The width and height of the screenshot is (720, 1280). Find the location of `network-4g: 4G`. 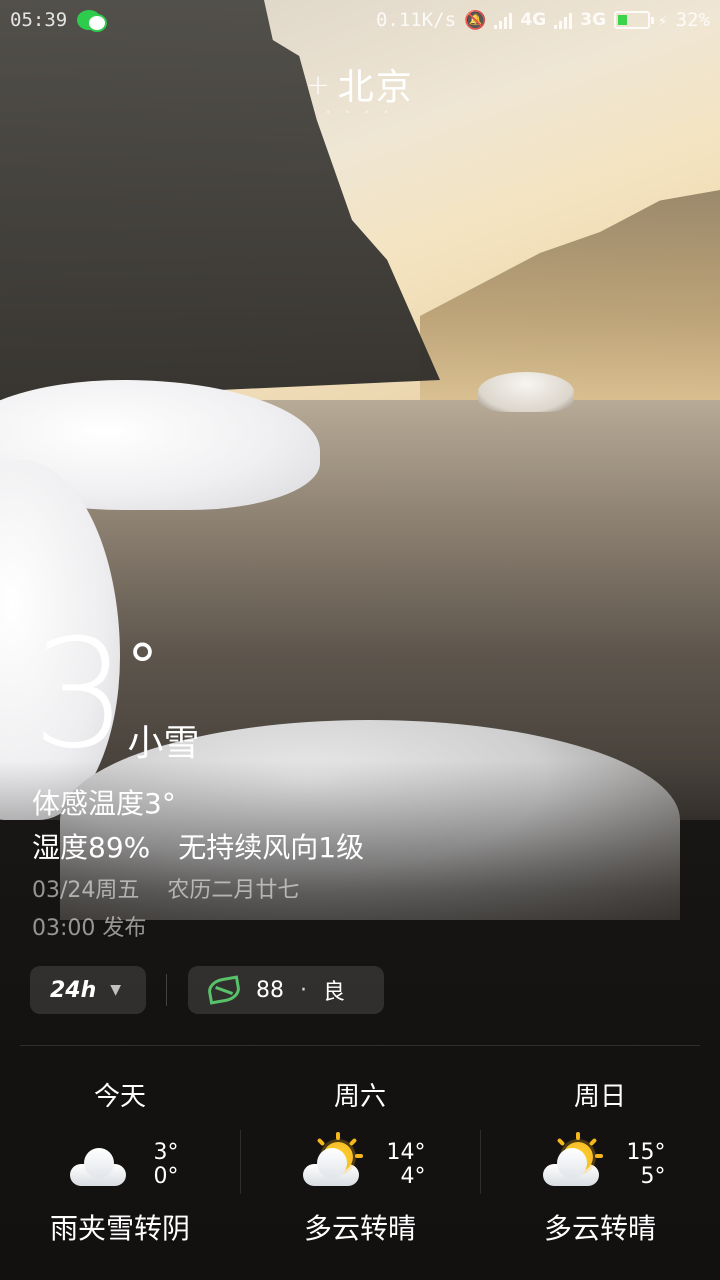

network-4g: 4G is located at coordinates (533, 20).